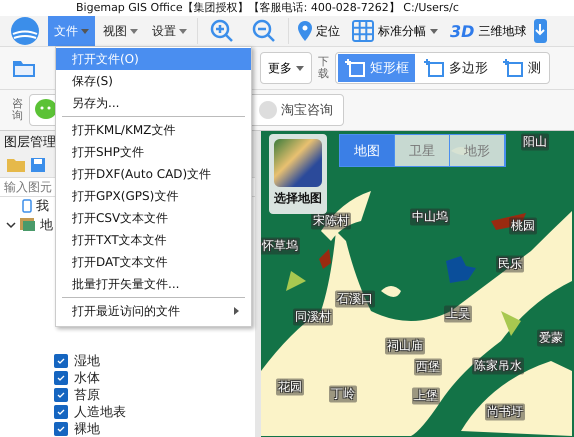 The image size is (574, 437). Describe the element at coordinates (367, 150) in the screenshot. I see `map-type-tab: 地图` at that location.